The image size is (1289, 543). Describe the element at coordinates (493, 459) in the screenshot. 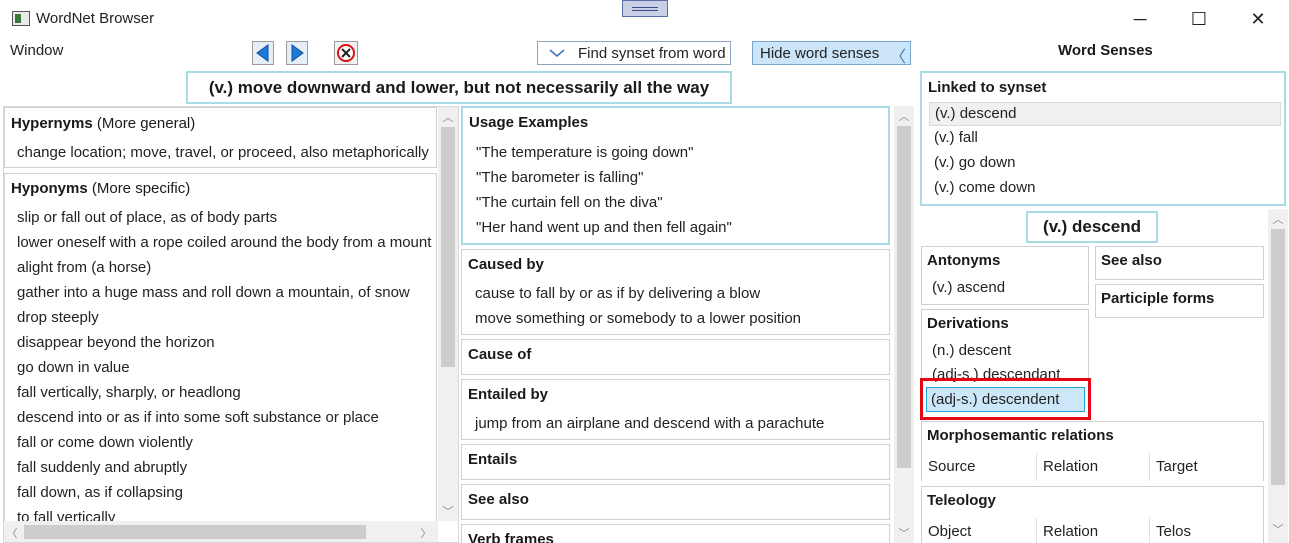

I see `entails-title: Entails` at that location.